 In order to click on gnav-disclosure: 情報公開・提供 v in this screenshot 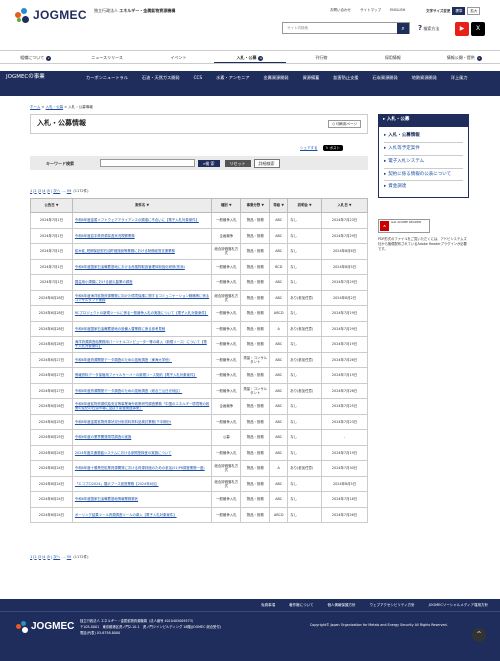, I will do `click(464, 57)`.